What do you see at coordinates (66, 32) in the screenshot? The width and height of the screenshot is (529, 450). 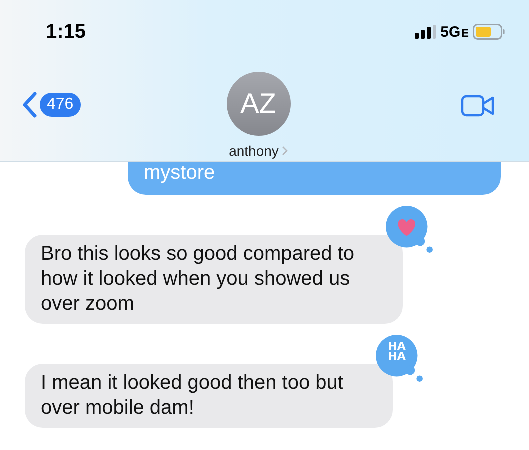 I see `status-time: 1:15` at bounding box center [66, 32].